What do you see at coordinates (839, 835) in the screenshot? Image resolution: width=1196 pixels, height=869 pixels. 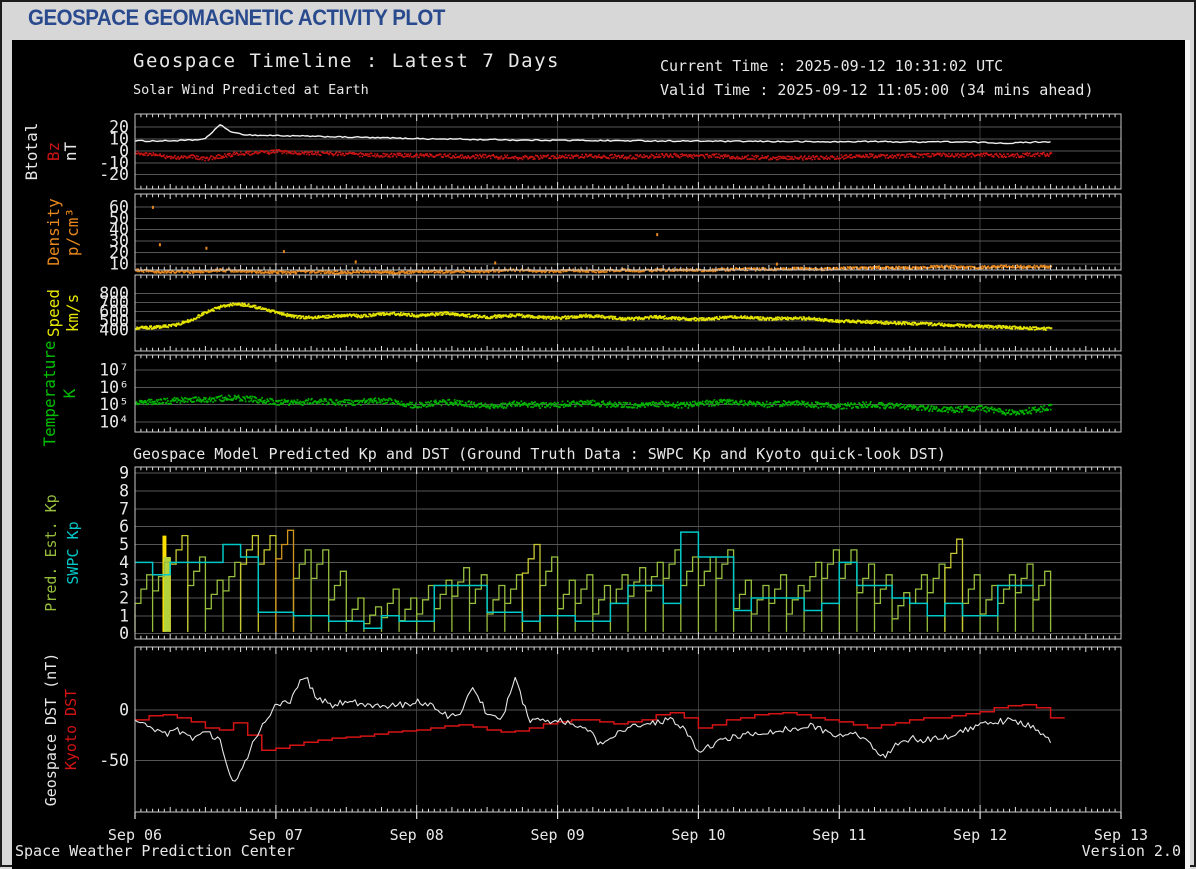 I see `xtick-label: Sep 11` at bounding box center [839, 835].